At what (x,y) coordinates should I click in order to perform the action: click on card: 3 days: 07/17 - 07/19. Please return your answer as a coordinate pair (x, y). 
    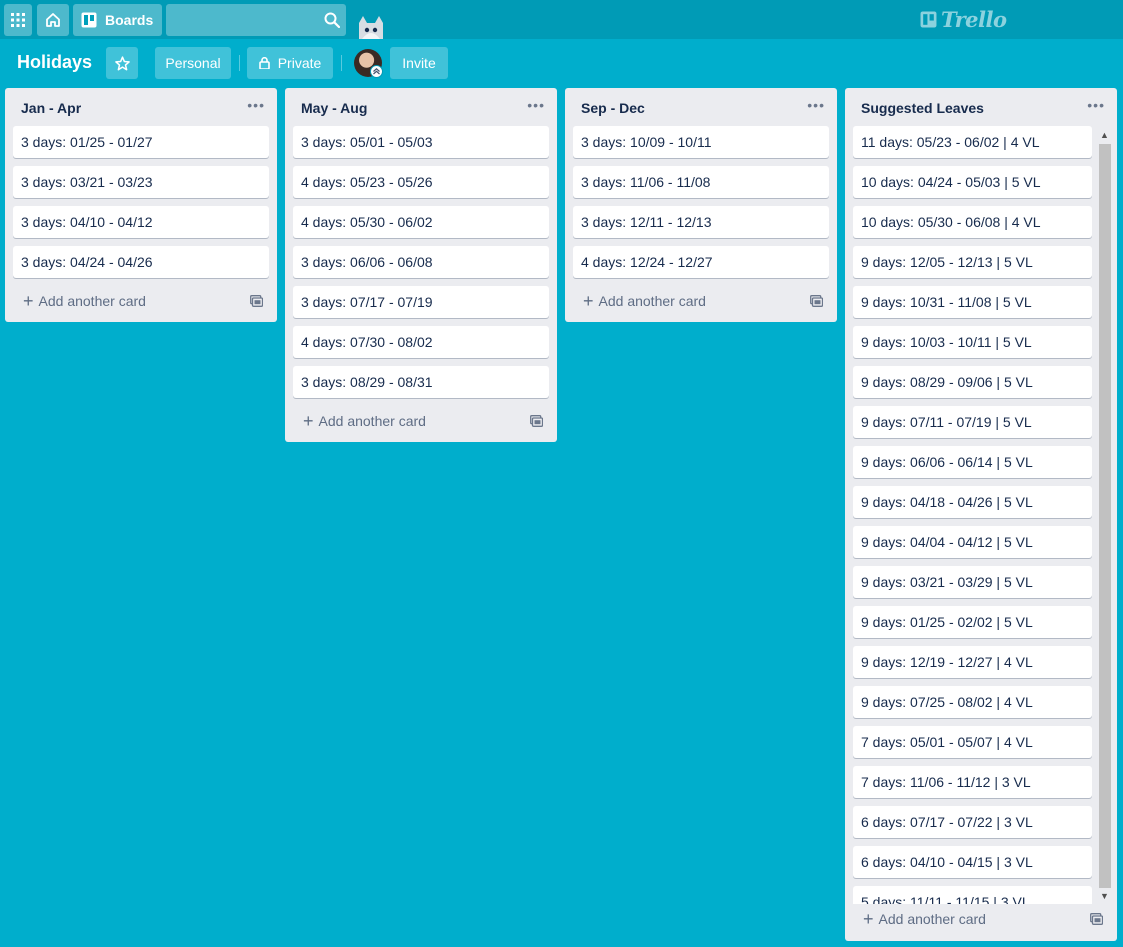
    Looking at the image, I should click on (421, 302).